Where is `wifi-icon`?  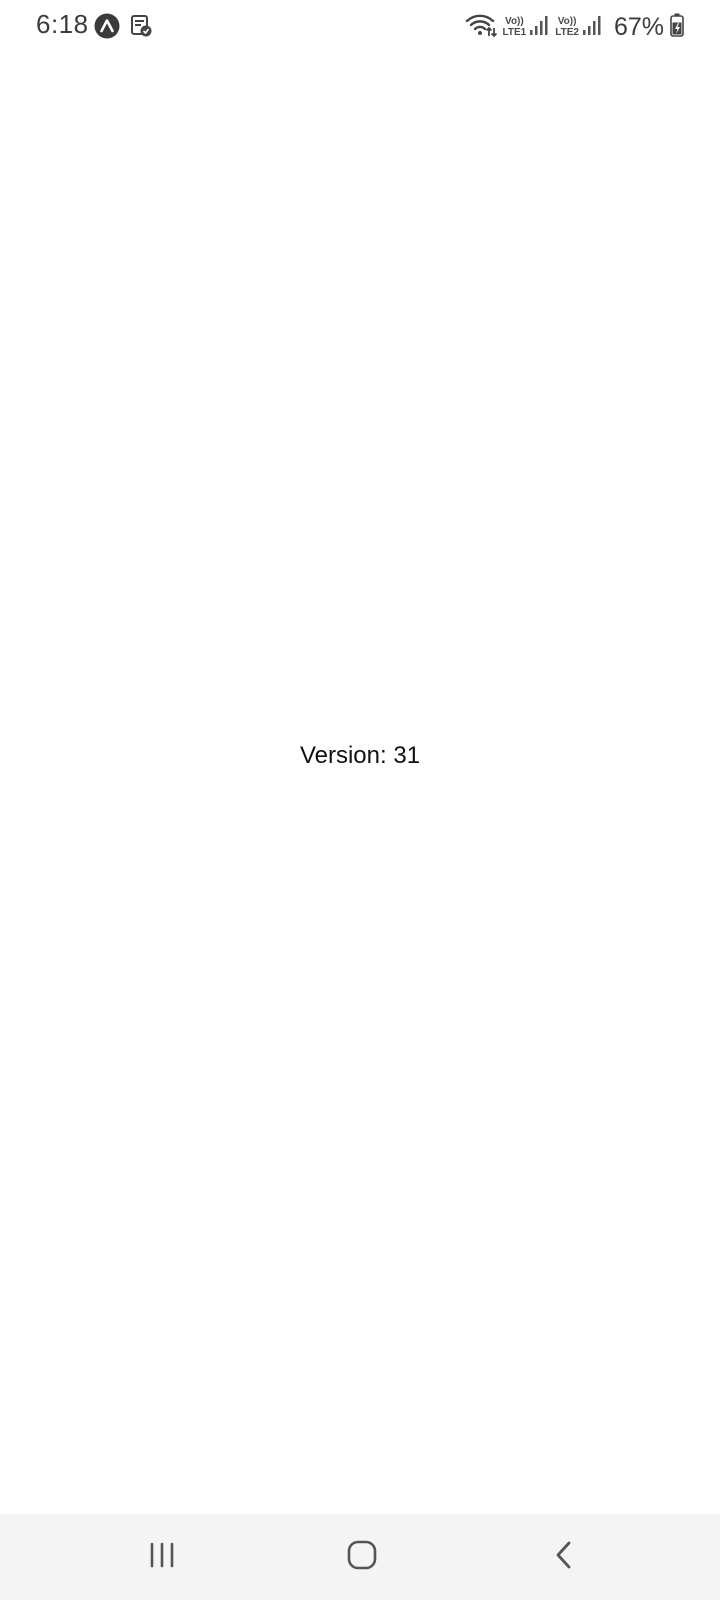
wifi-icon is located at coordinates (481, 27).